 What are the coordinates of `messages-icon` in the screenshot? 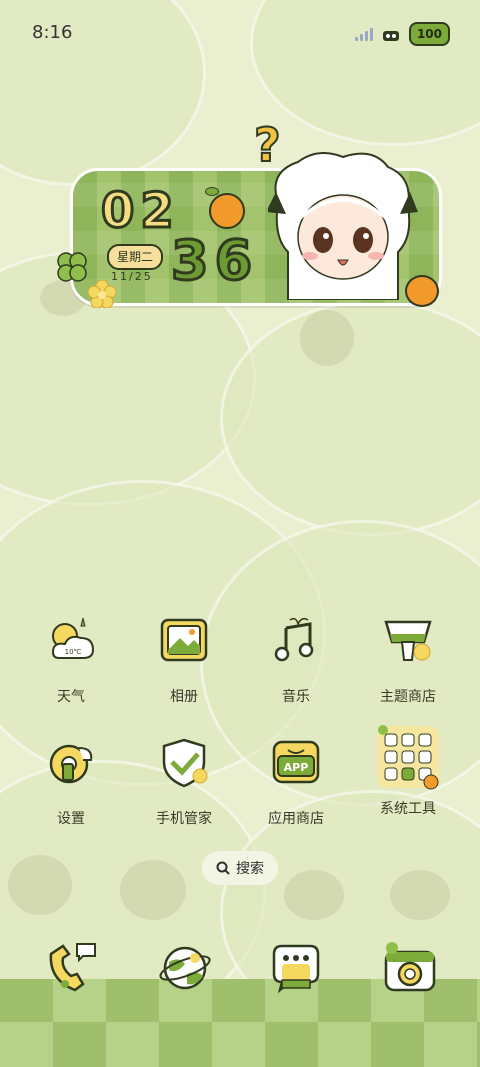 It's located at (296, 968).